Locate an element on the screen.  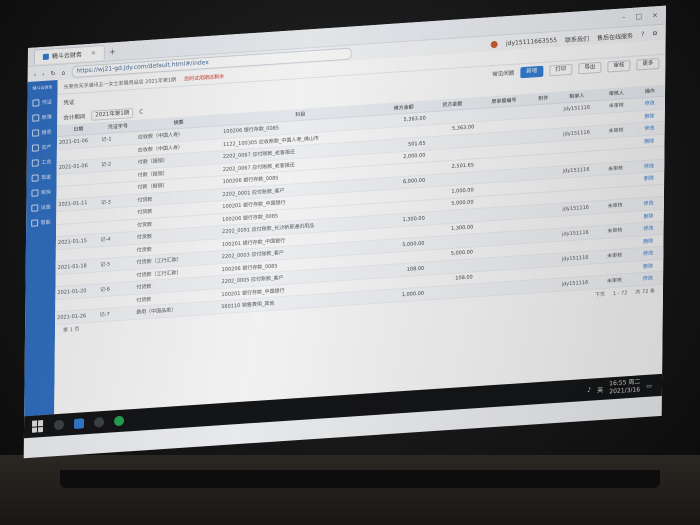
sidebar-item-smart: 智能 is located at coordinates (41, 223).